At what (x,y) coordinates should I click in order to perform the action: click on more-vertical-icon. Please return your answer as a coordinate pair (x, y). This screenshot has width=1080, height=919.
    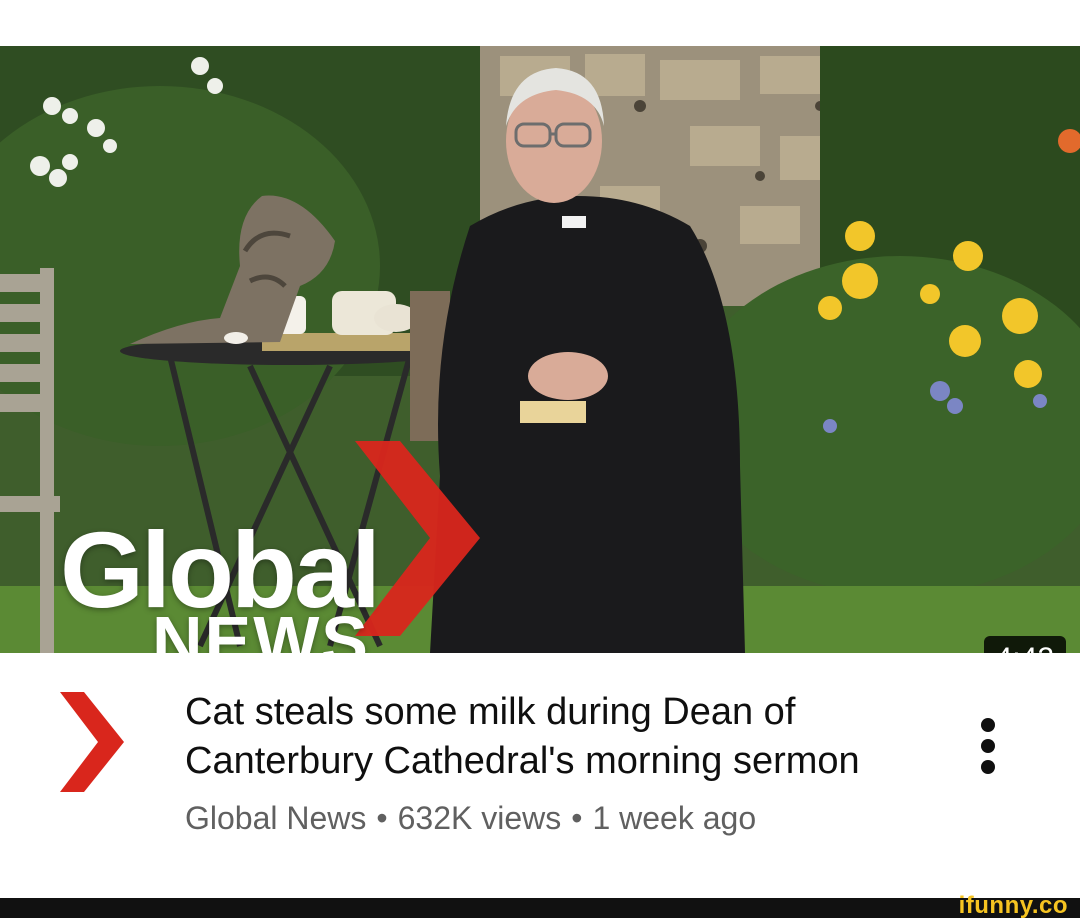
    Looking at the image, I should click on (988, 725).